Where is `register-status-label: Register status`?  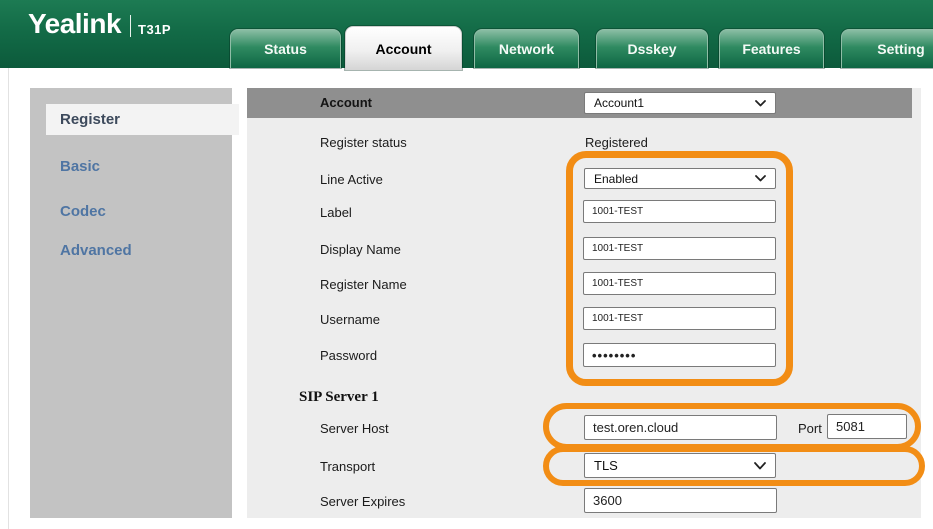 register-status-label: Register status is located at coordinates (363, 142).